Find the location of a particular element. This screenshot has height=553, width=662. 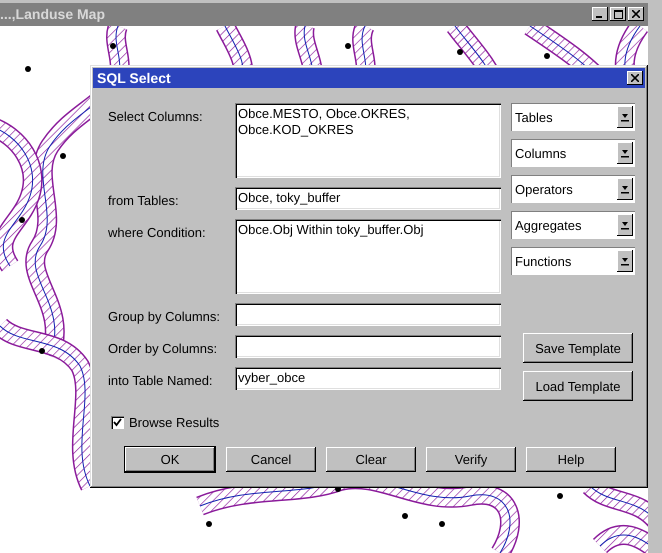

field-label: from Tables: is located at coordinates (144, 201).